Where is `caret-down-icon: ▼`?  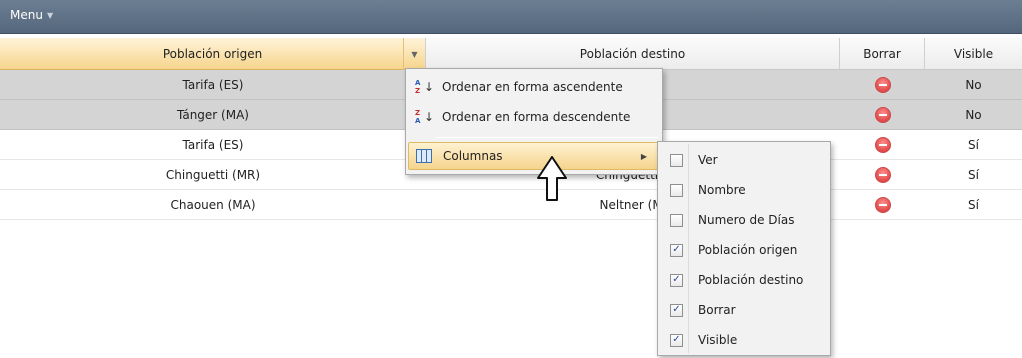 caret-down-icon: ▼ is located at coordinates (50, 15).